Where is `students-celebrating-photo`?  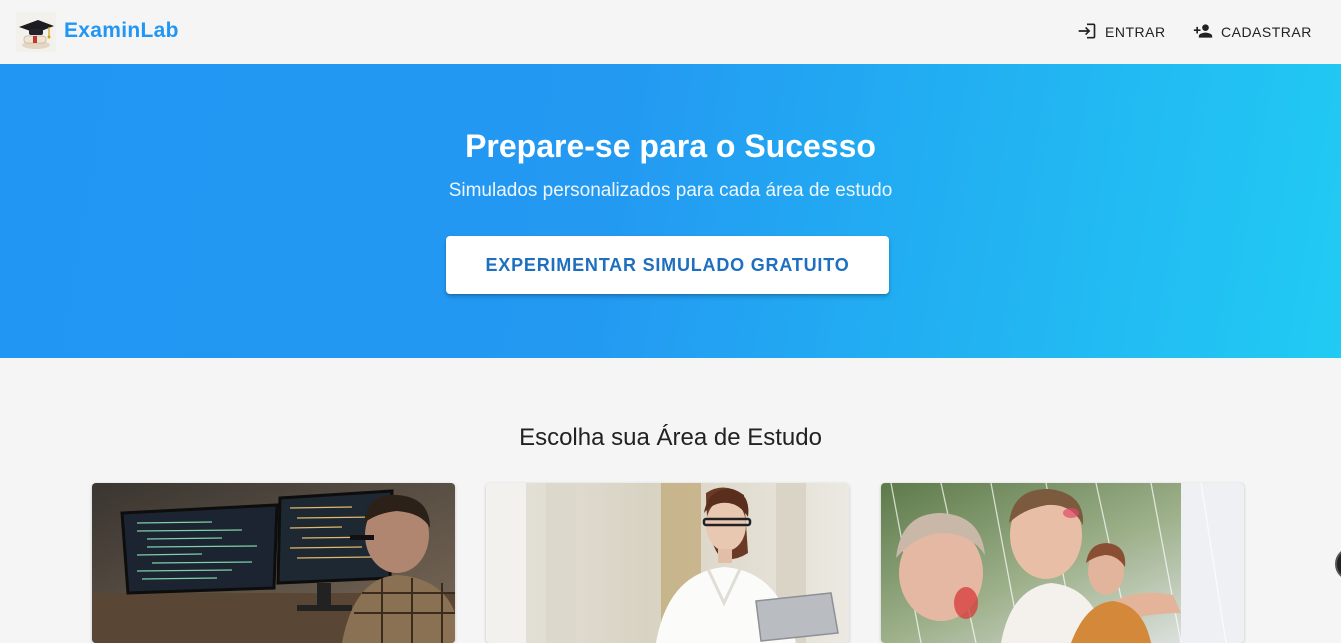
students-celebrating-photo is located at coordinates (1062, 563).